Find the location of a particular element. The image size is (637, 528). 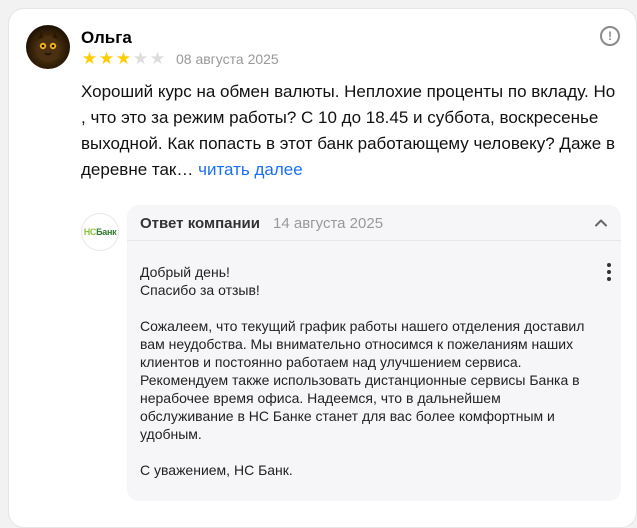

more-vertical-icon is located at coordinates (609, 272).